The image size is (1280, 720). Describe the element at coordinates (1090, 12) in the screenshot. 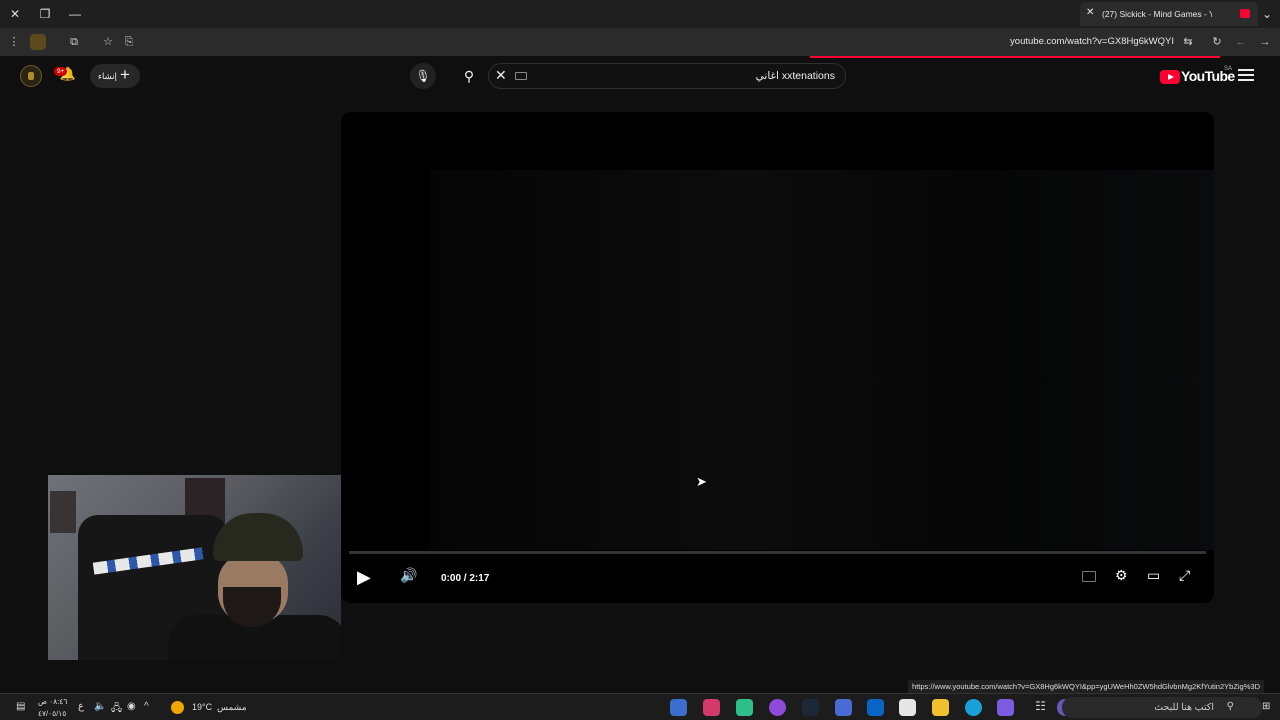

I see `close-tab-icon: ✕` at that location.